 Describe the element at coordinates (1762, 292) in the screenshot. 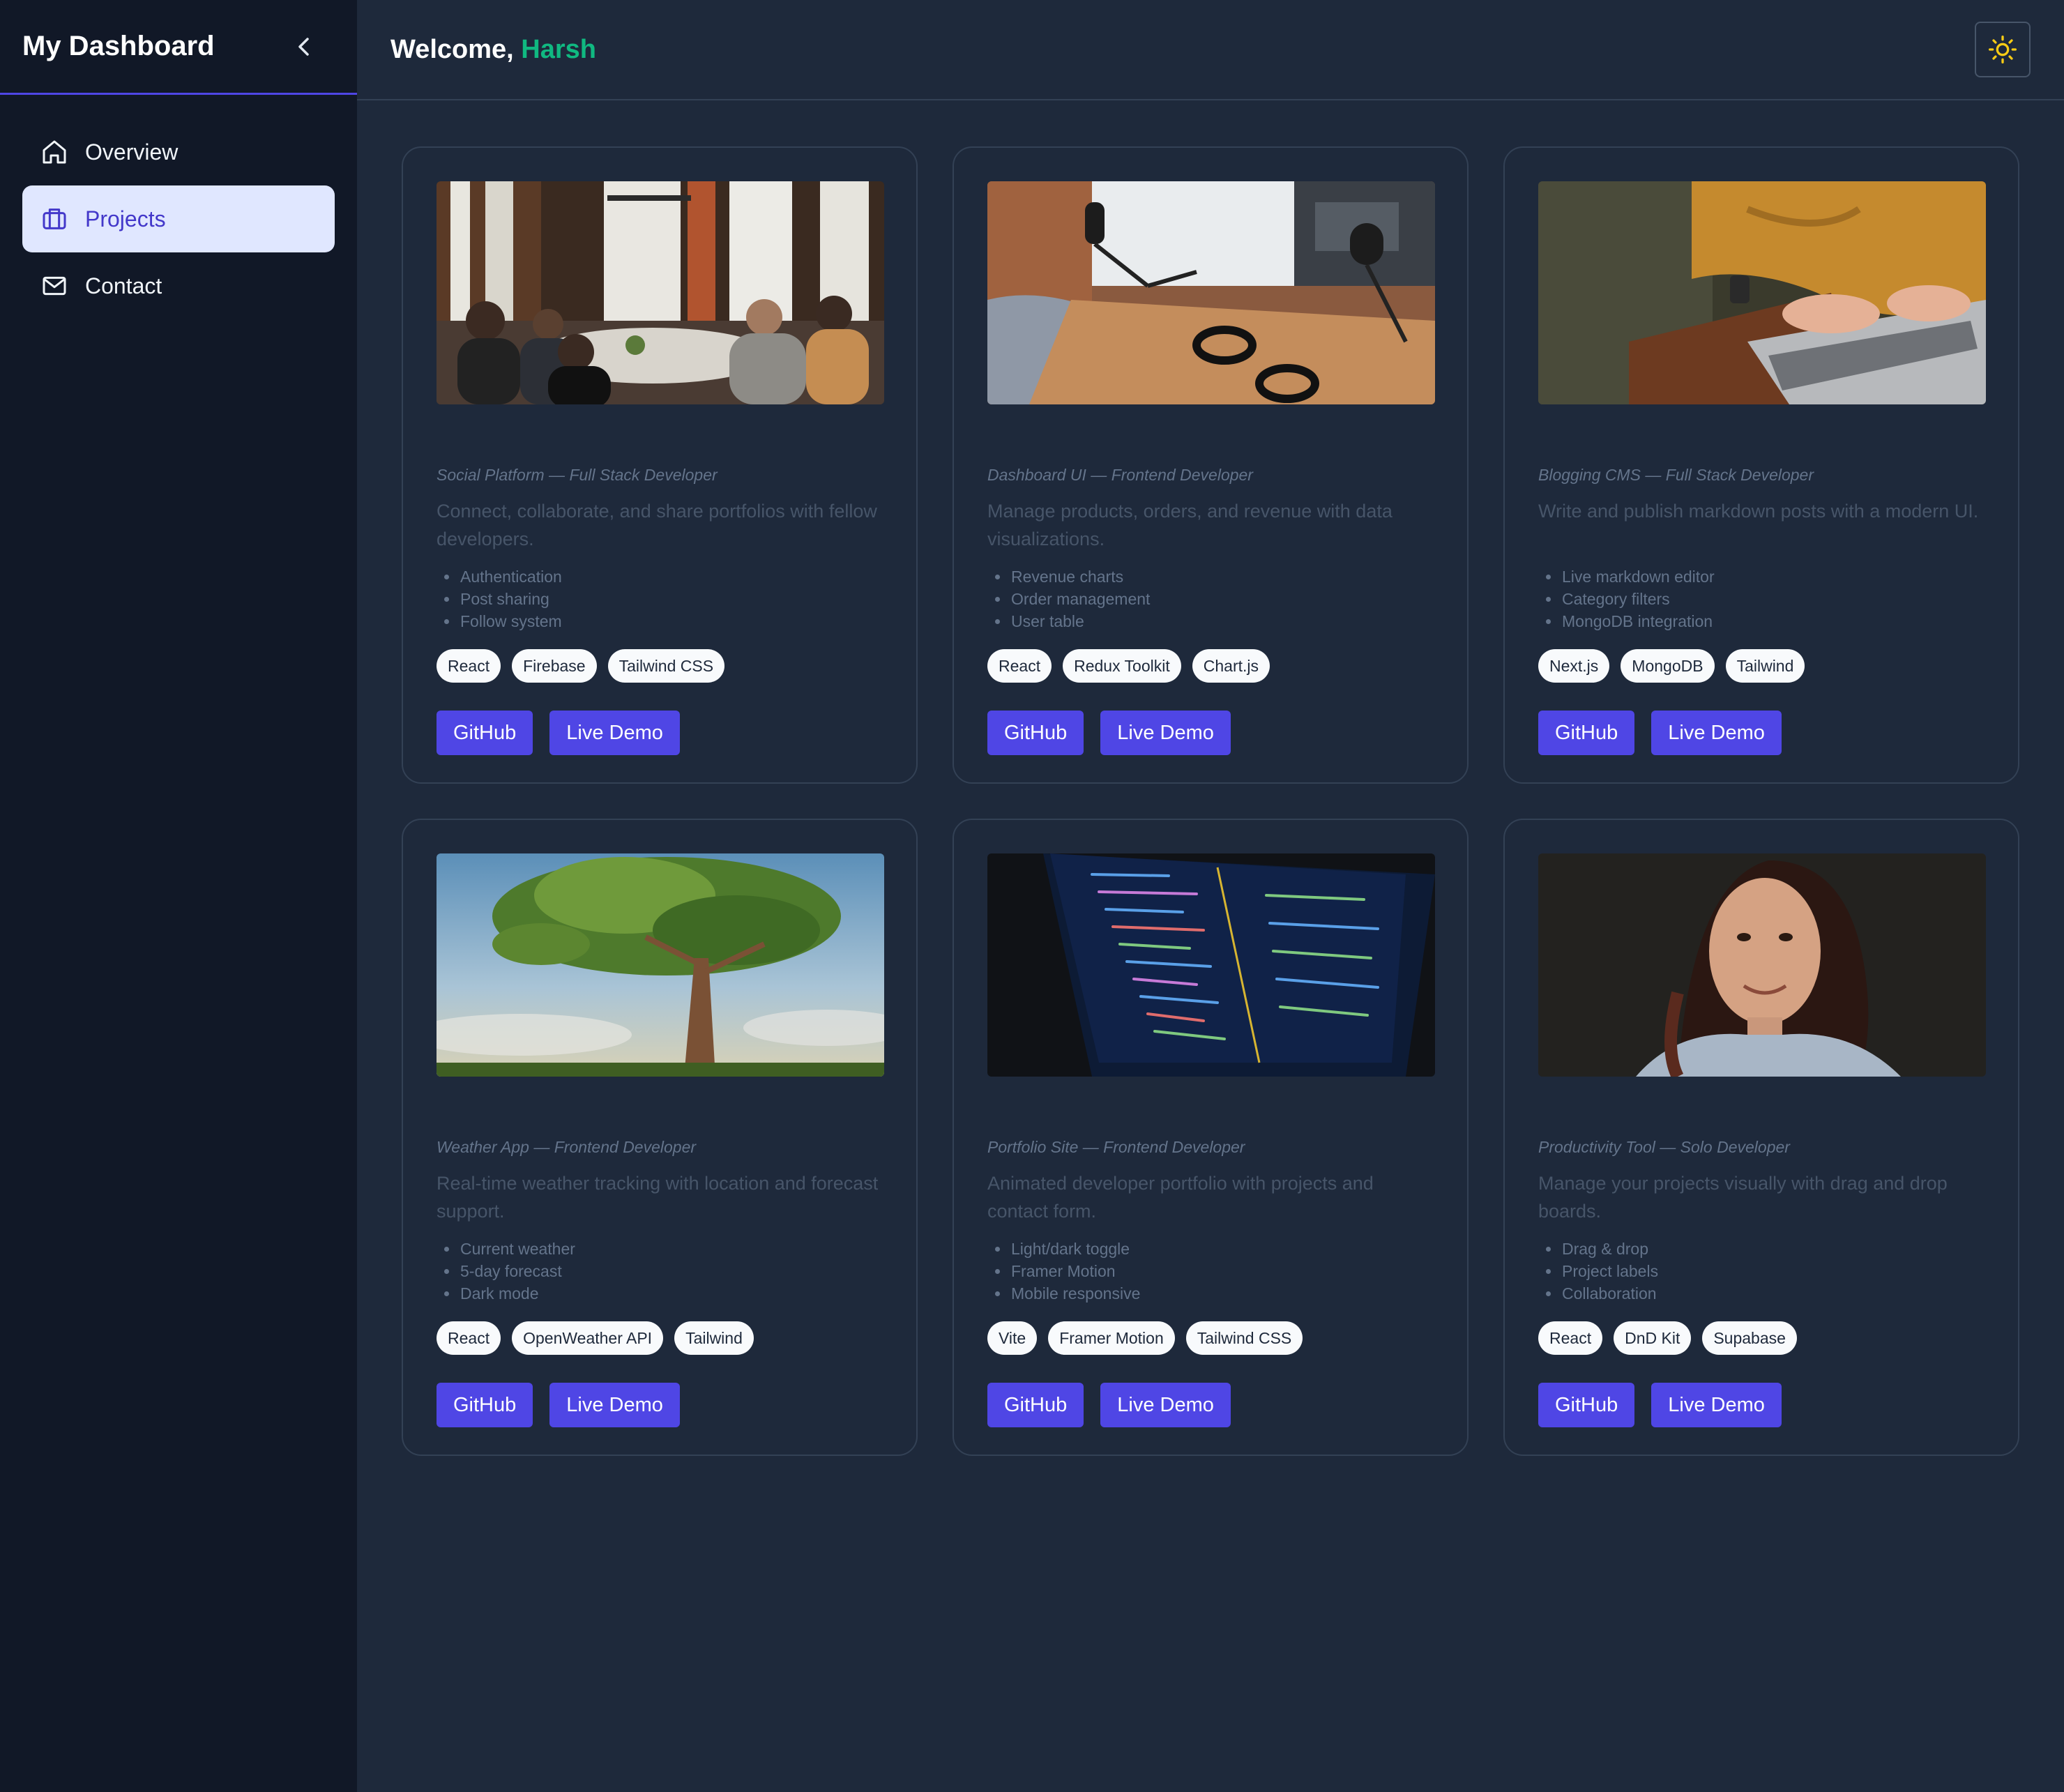

I see `typing-laptop-photo` at that location.